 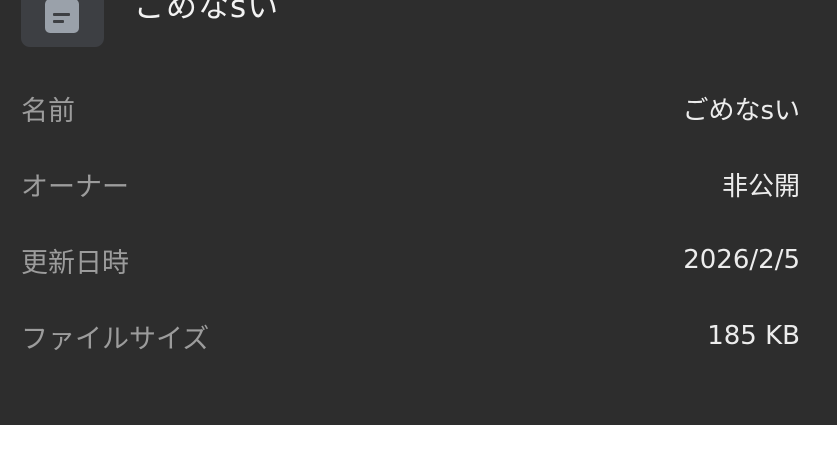 I want to click on detail-row-name: 名前 ごめなsい, so click(x=410, y=108).